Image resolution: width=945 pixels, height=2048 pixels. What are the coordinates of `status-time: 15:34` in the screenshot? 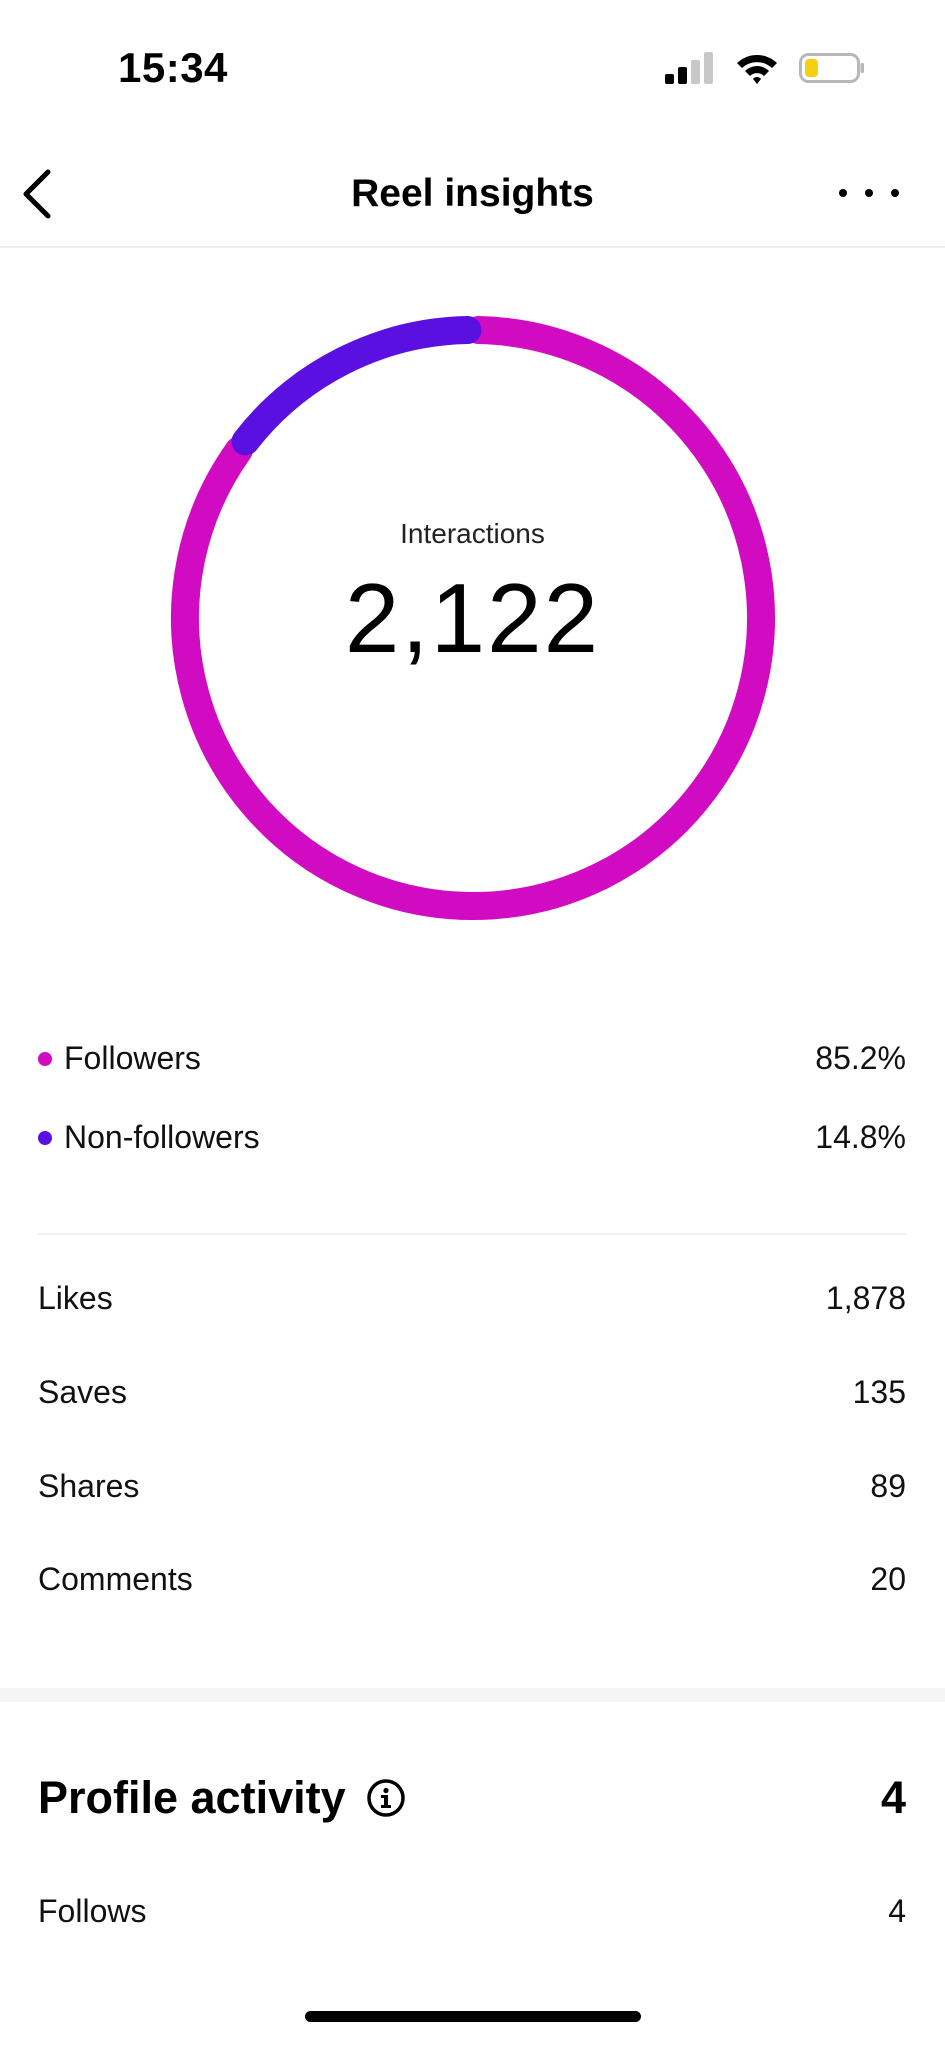 It's located at (173, 67).